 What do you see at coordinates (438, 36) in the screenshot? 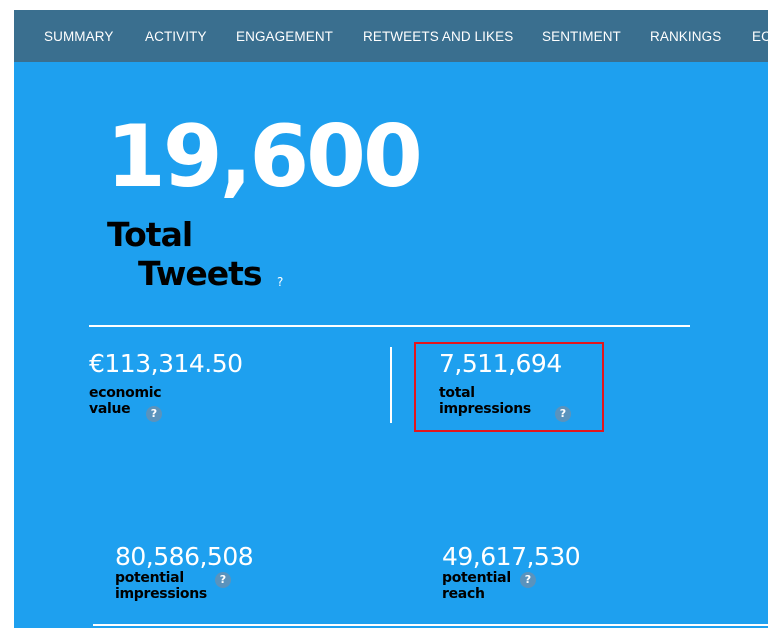
I see `nav-tab-retweets-and-likes: RETWEETS AND LIKES` at bounding box center [438, 36].